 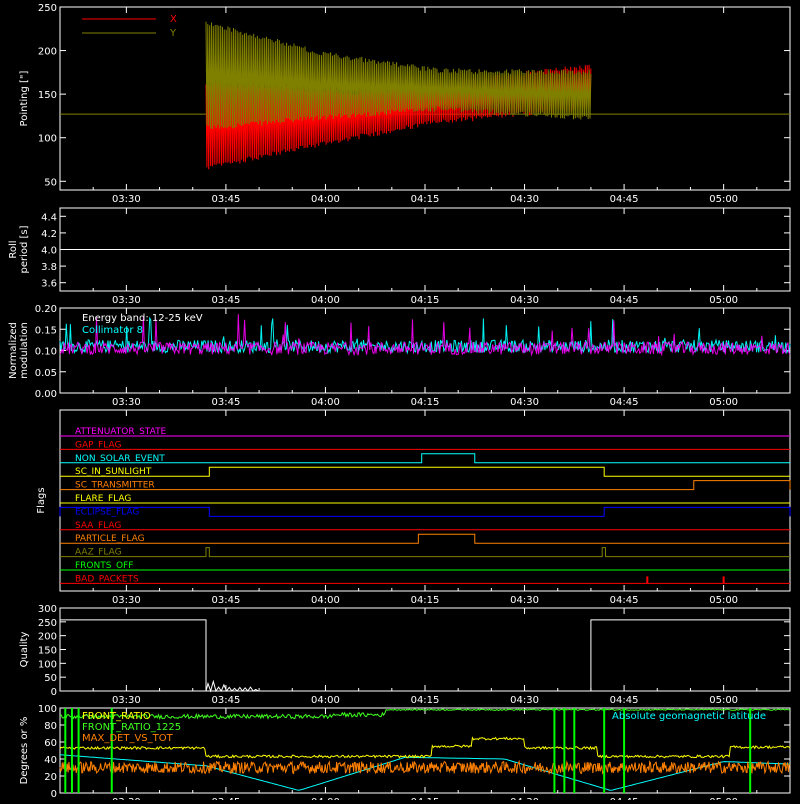 What do you see at coordinates (225, 402) in the screenshot?
I see `mod-xtick-label: 03:45` at bounding box center [225, 402].